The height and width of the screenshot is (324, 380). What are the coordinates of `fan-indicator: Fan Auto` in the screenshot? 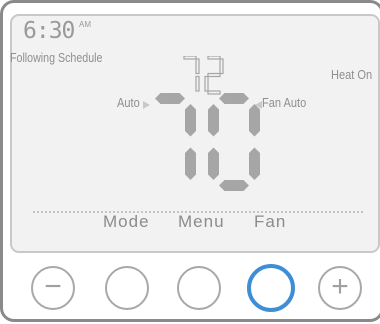 It's located at (284, 102).